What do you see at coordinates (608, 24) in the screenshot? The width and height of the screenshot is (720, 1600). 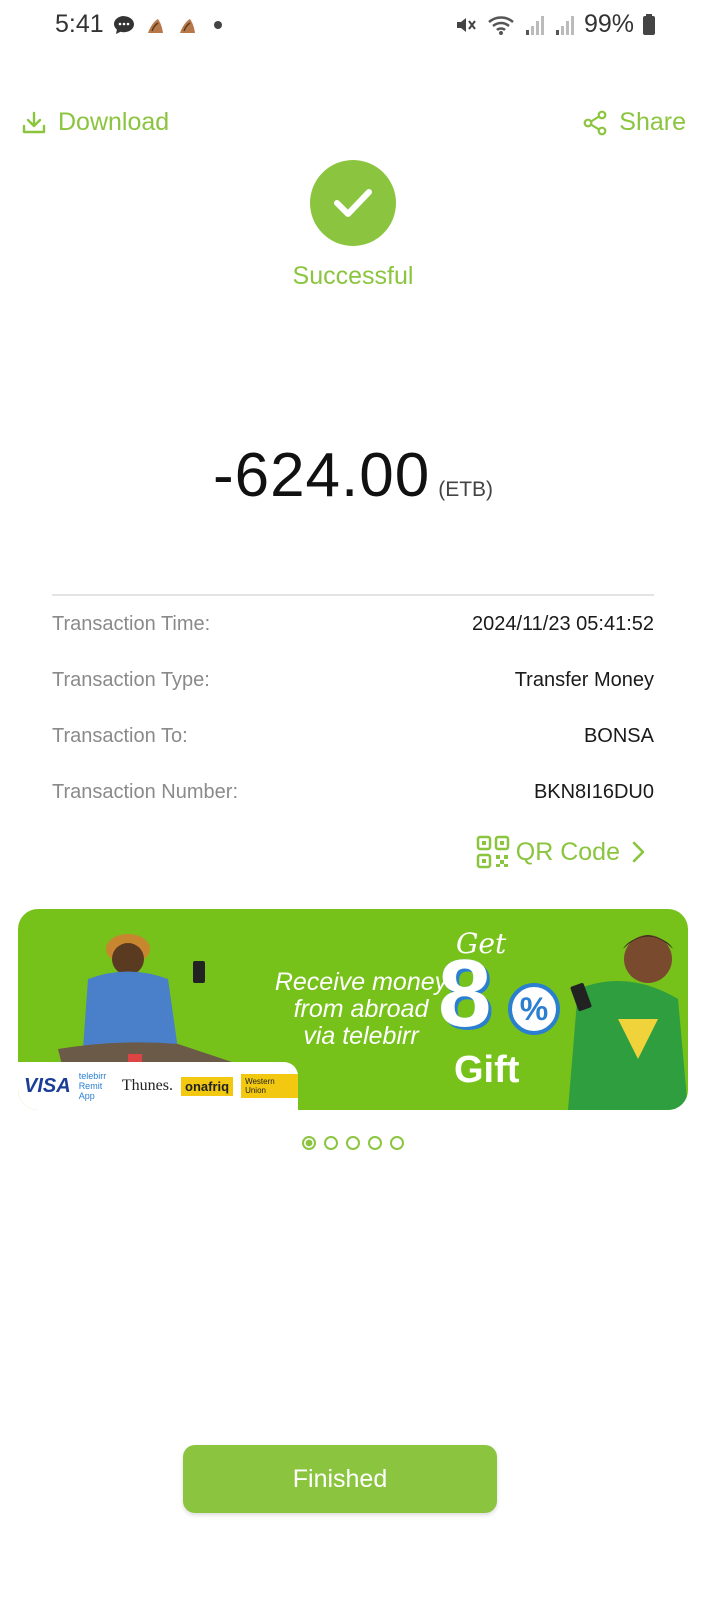 I see `battery-percent: 99%` at bounding box center [608, 24].